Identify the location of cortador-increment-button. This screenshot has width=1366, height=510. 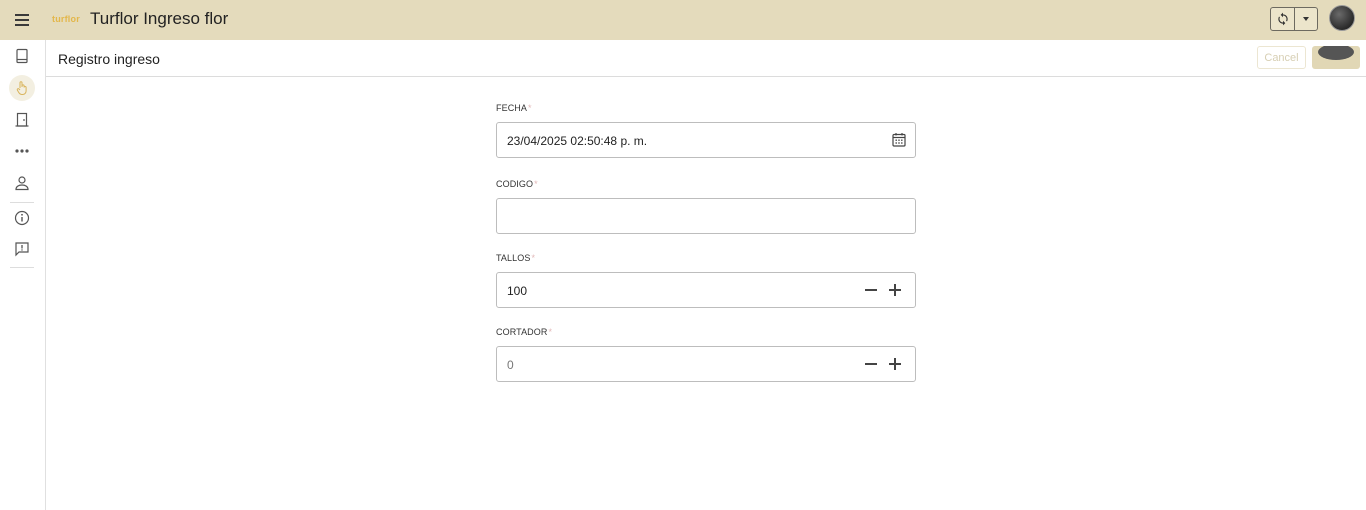
(895, 364).